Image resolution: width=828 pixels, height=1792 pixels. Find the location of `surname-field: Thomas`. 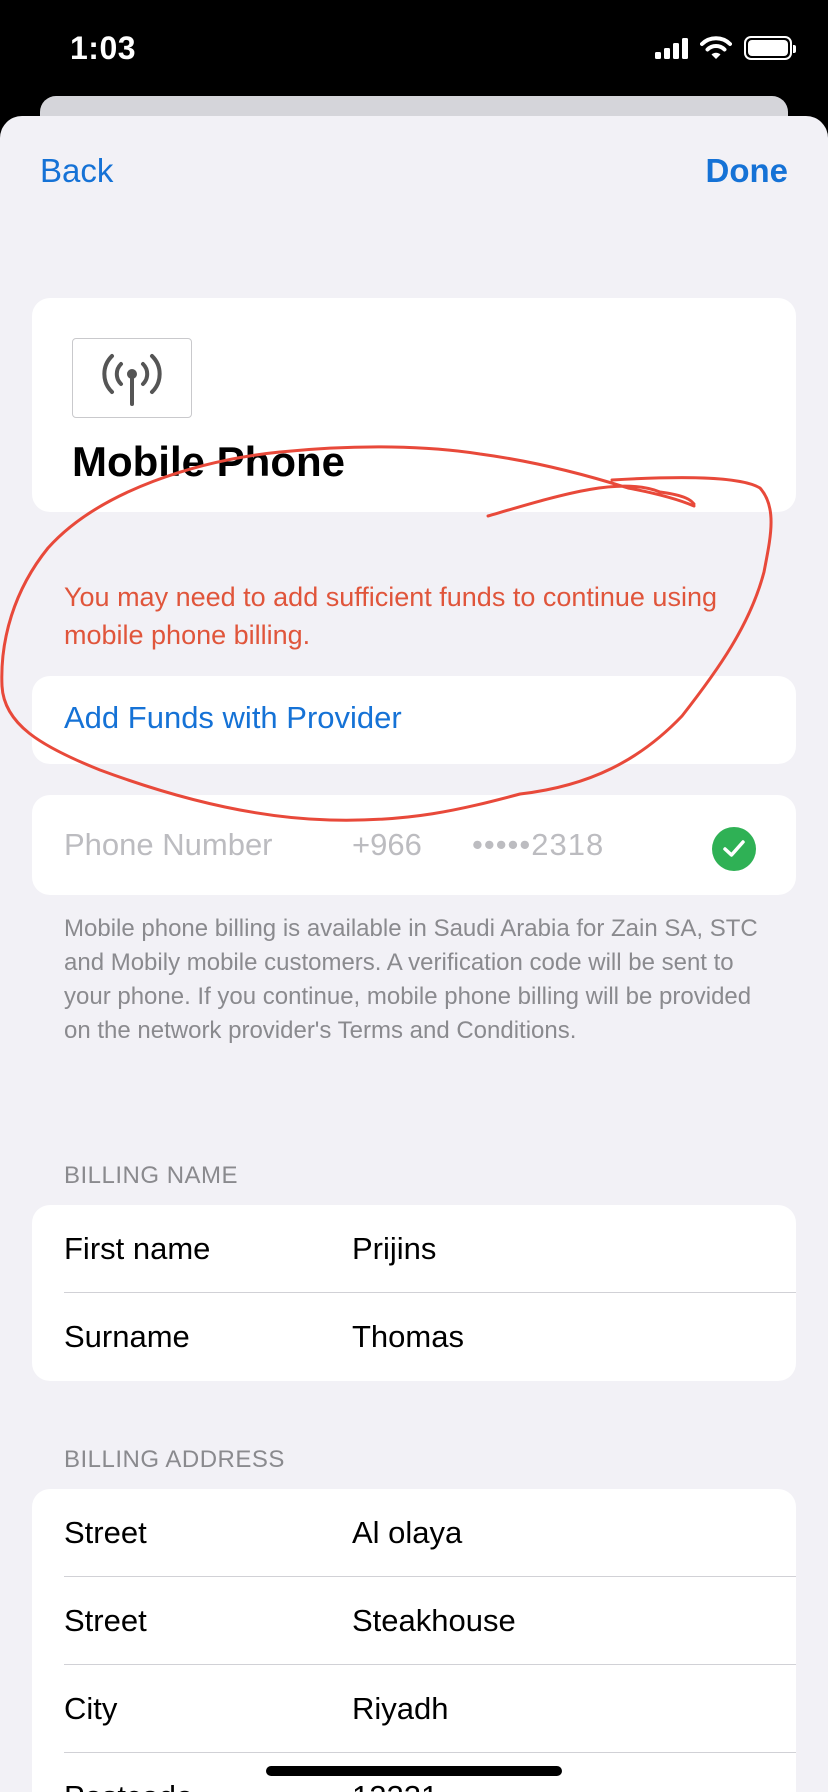

surname-field: Thomas is located at coordinates (408, 1337).